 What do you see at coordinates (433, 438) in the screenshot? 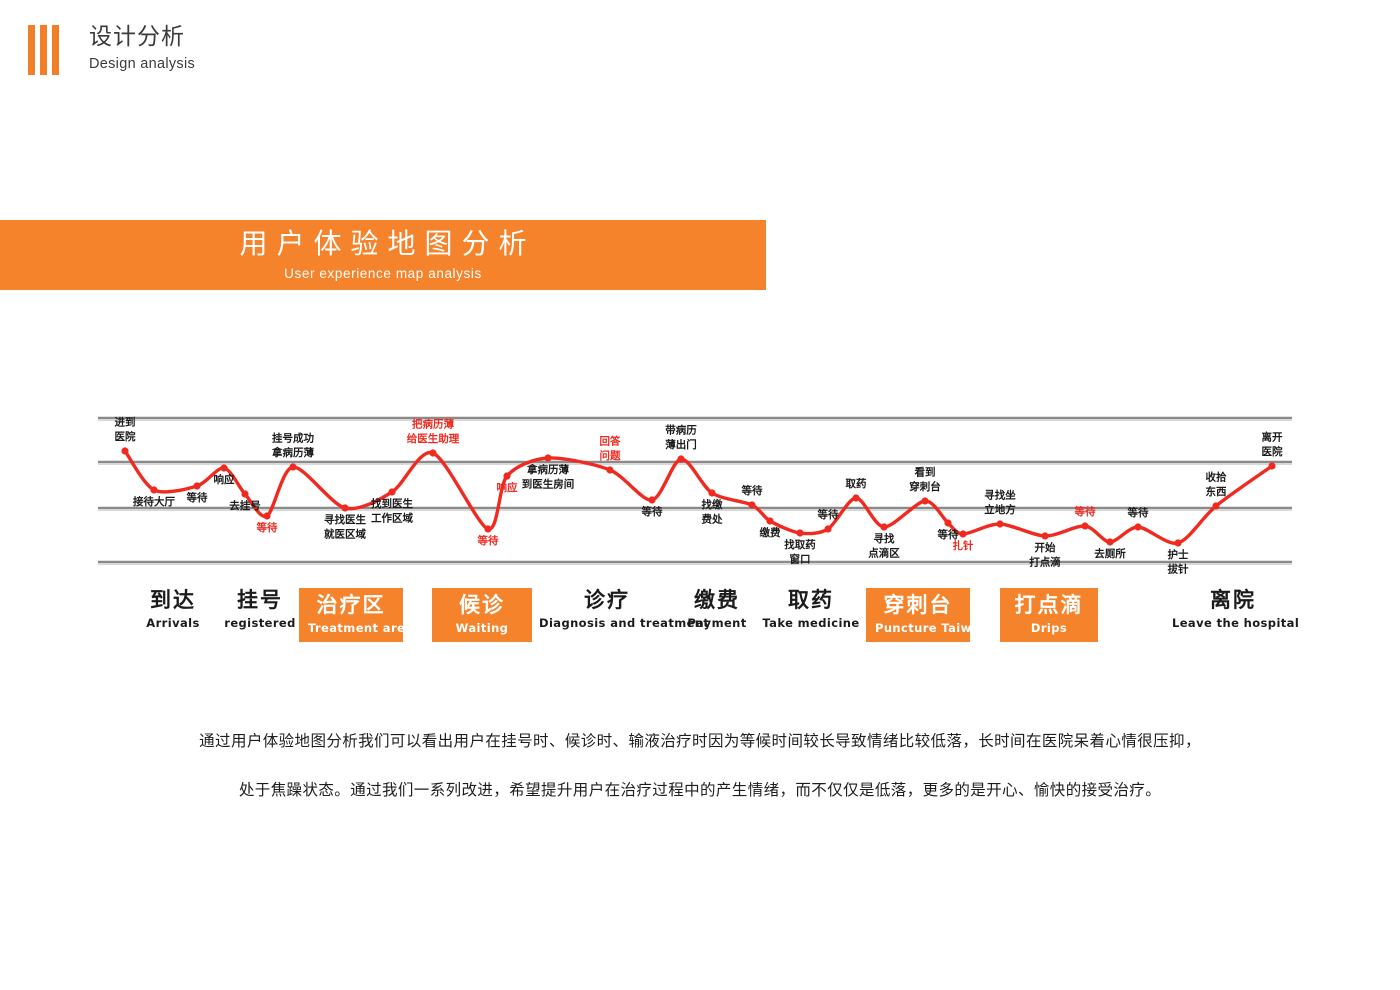
I see `journey-point-label: 给医生助理` at bounding box center [433, 438].